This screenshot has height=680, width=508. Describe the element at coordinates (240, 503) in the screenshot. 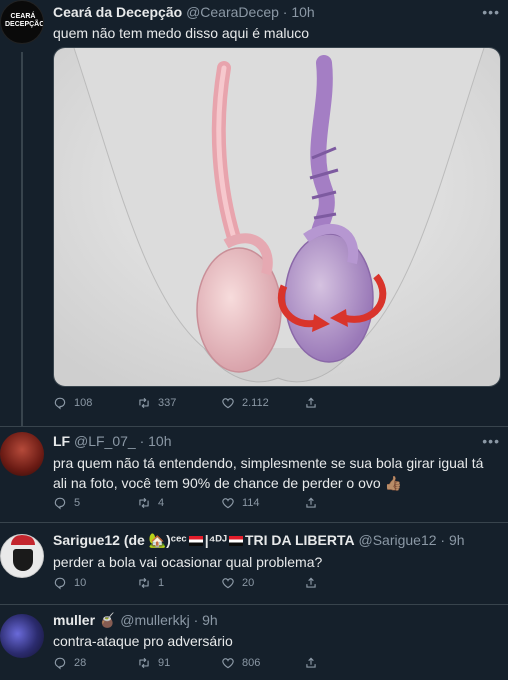

I see `like-button: 114` at that location.